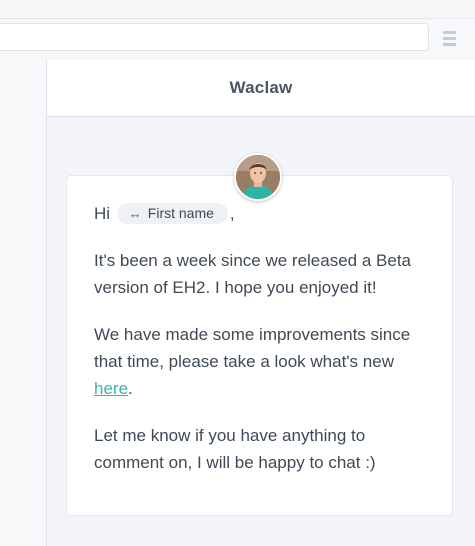 Image resolution: width=475 pixels, height=546 pixels. Describe the element at coordinates (449, 38) in the screenshot. I see `menu-icon` at that location.